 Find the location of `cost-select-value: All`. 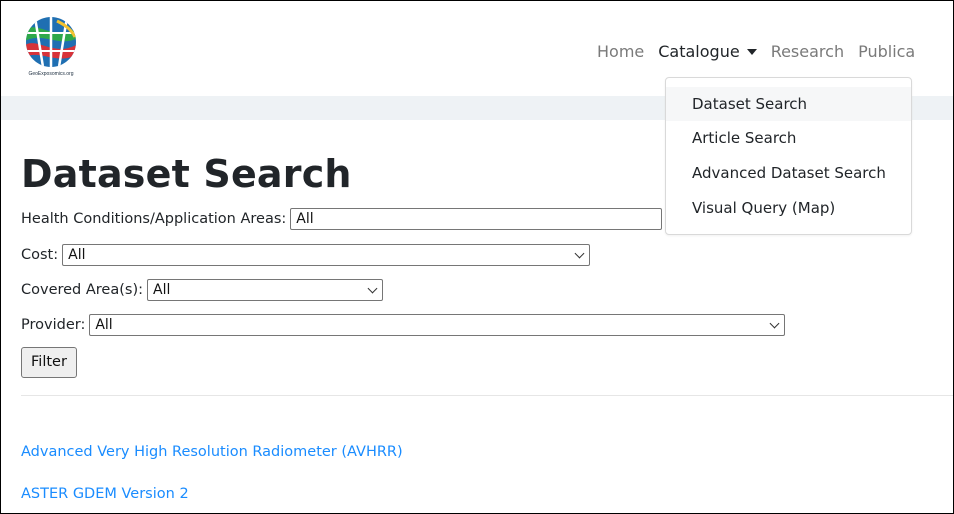

cost-select-value: All is located at coordinates (77, 255).